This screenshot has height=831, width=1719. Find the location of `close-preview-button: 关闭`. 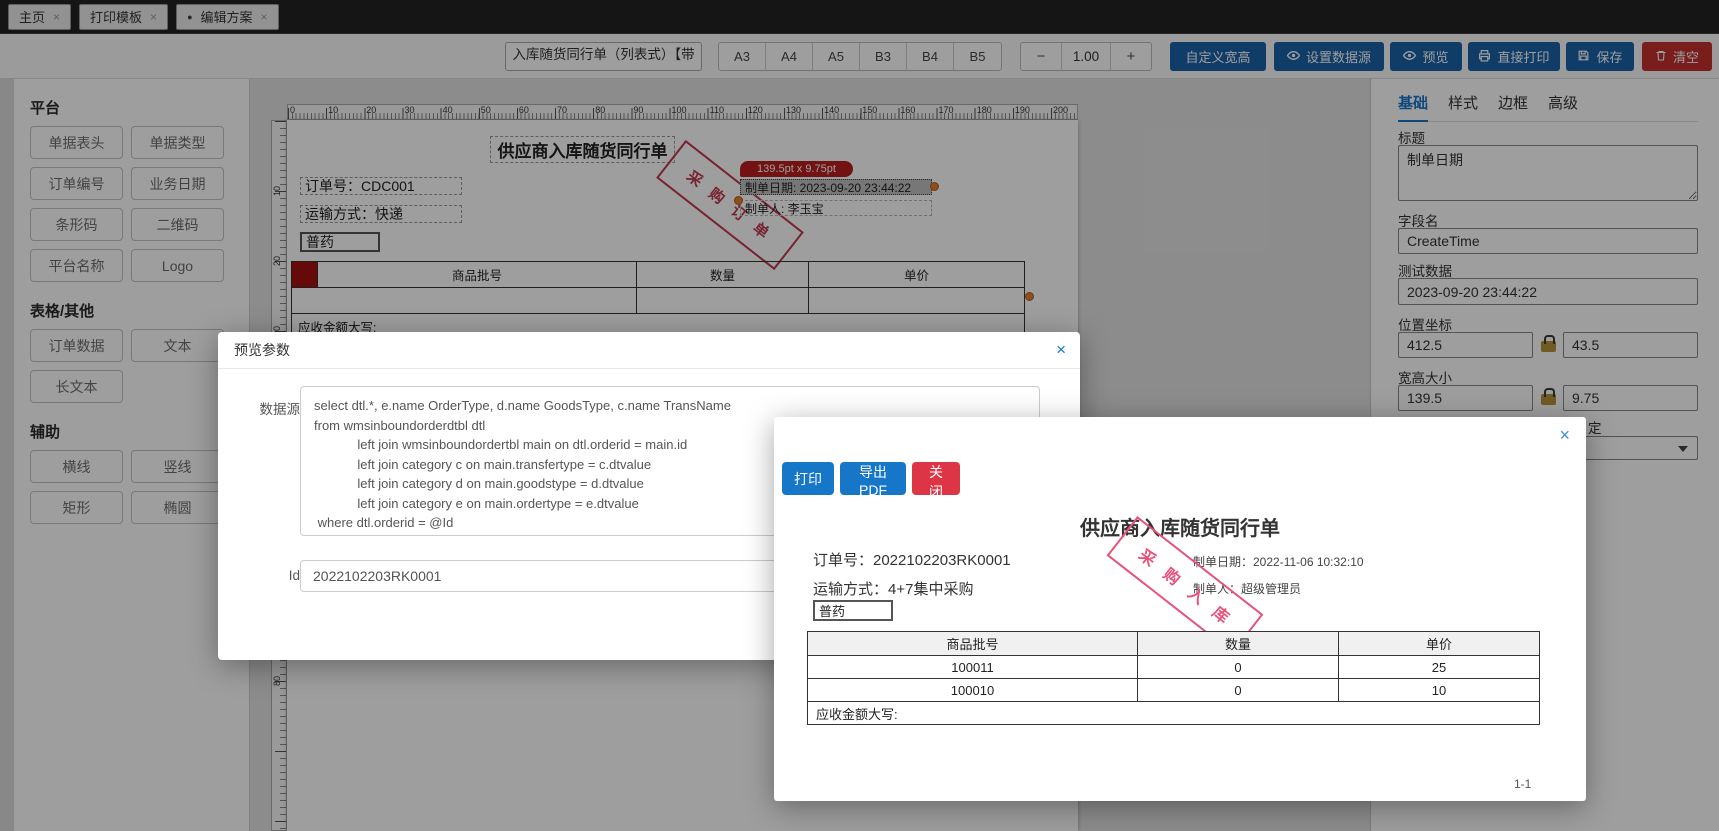

close-preview-button: 关闭 is located at coordinates (936, 481).